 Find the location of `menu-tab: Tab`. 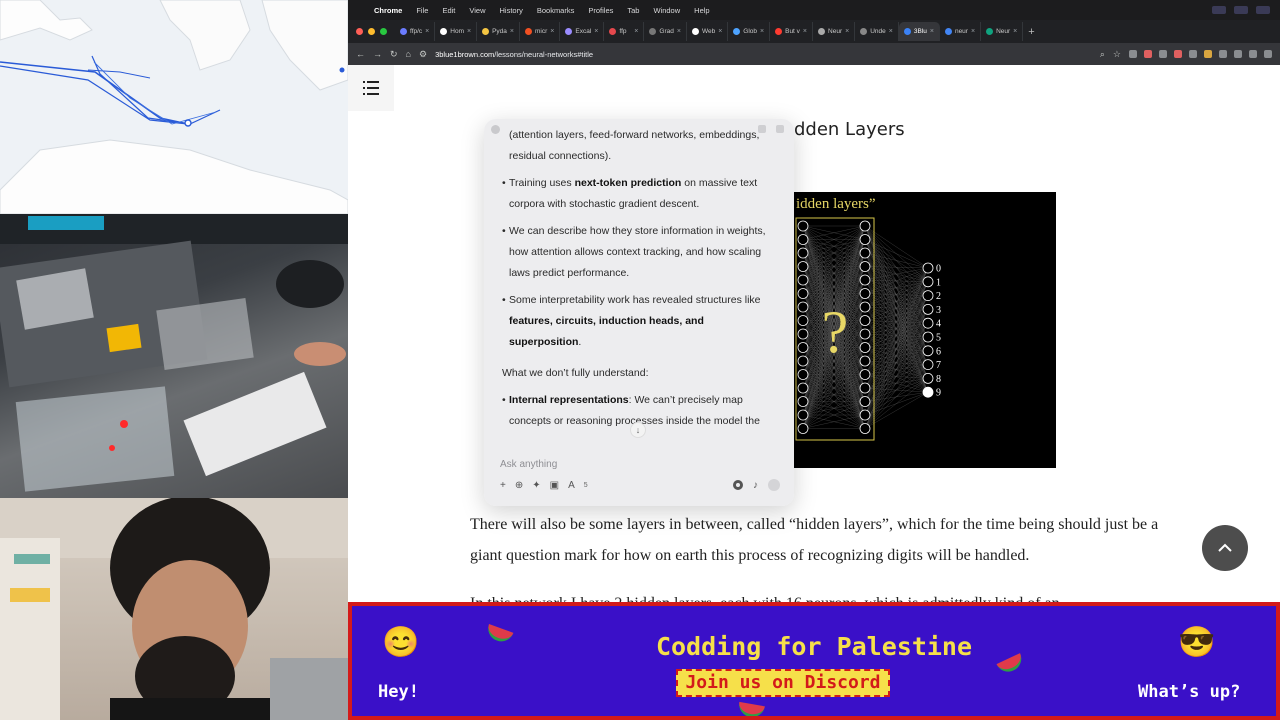

menu-tab: Tab is located at coordinates (633, 10).